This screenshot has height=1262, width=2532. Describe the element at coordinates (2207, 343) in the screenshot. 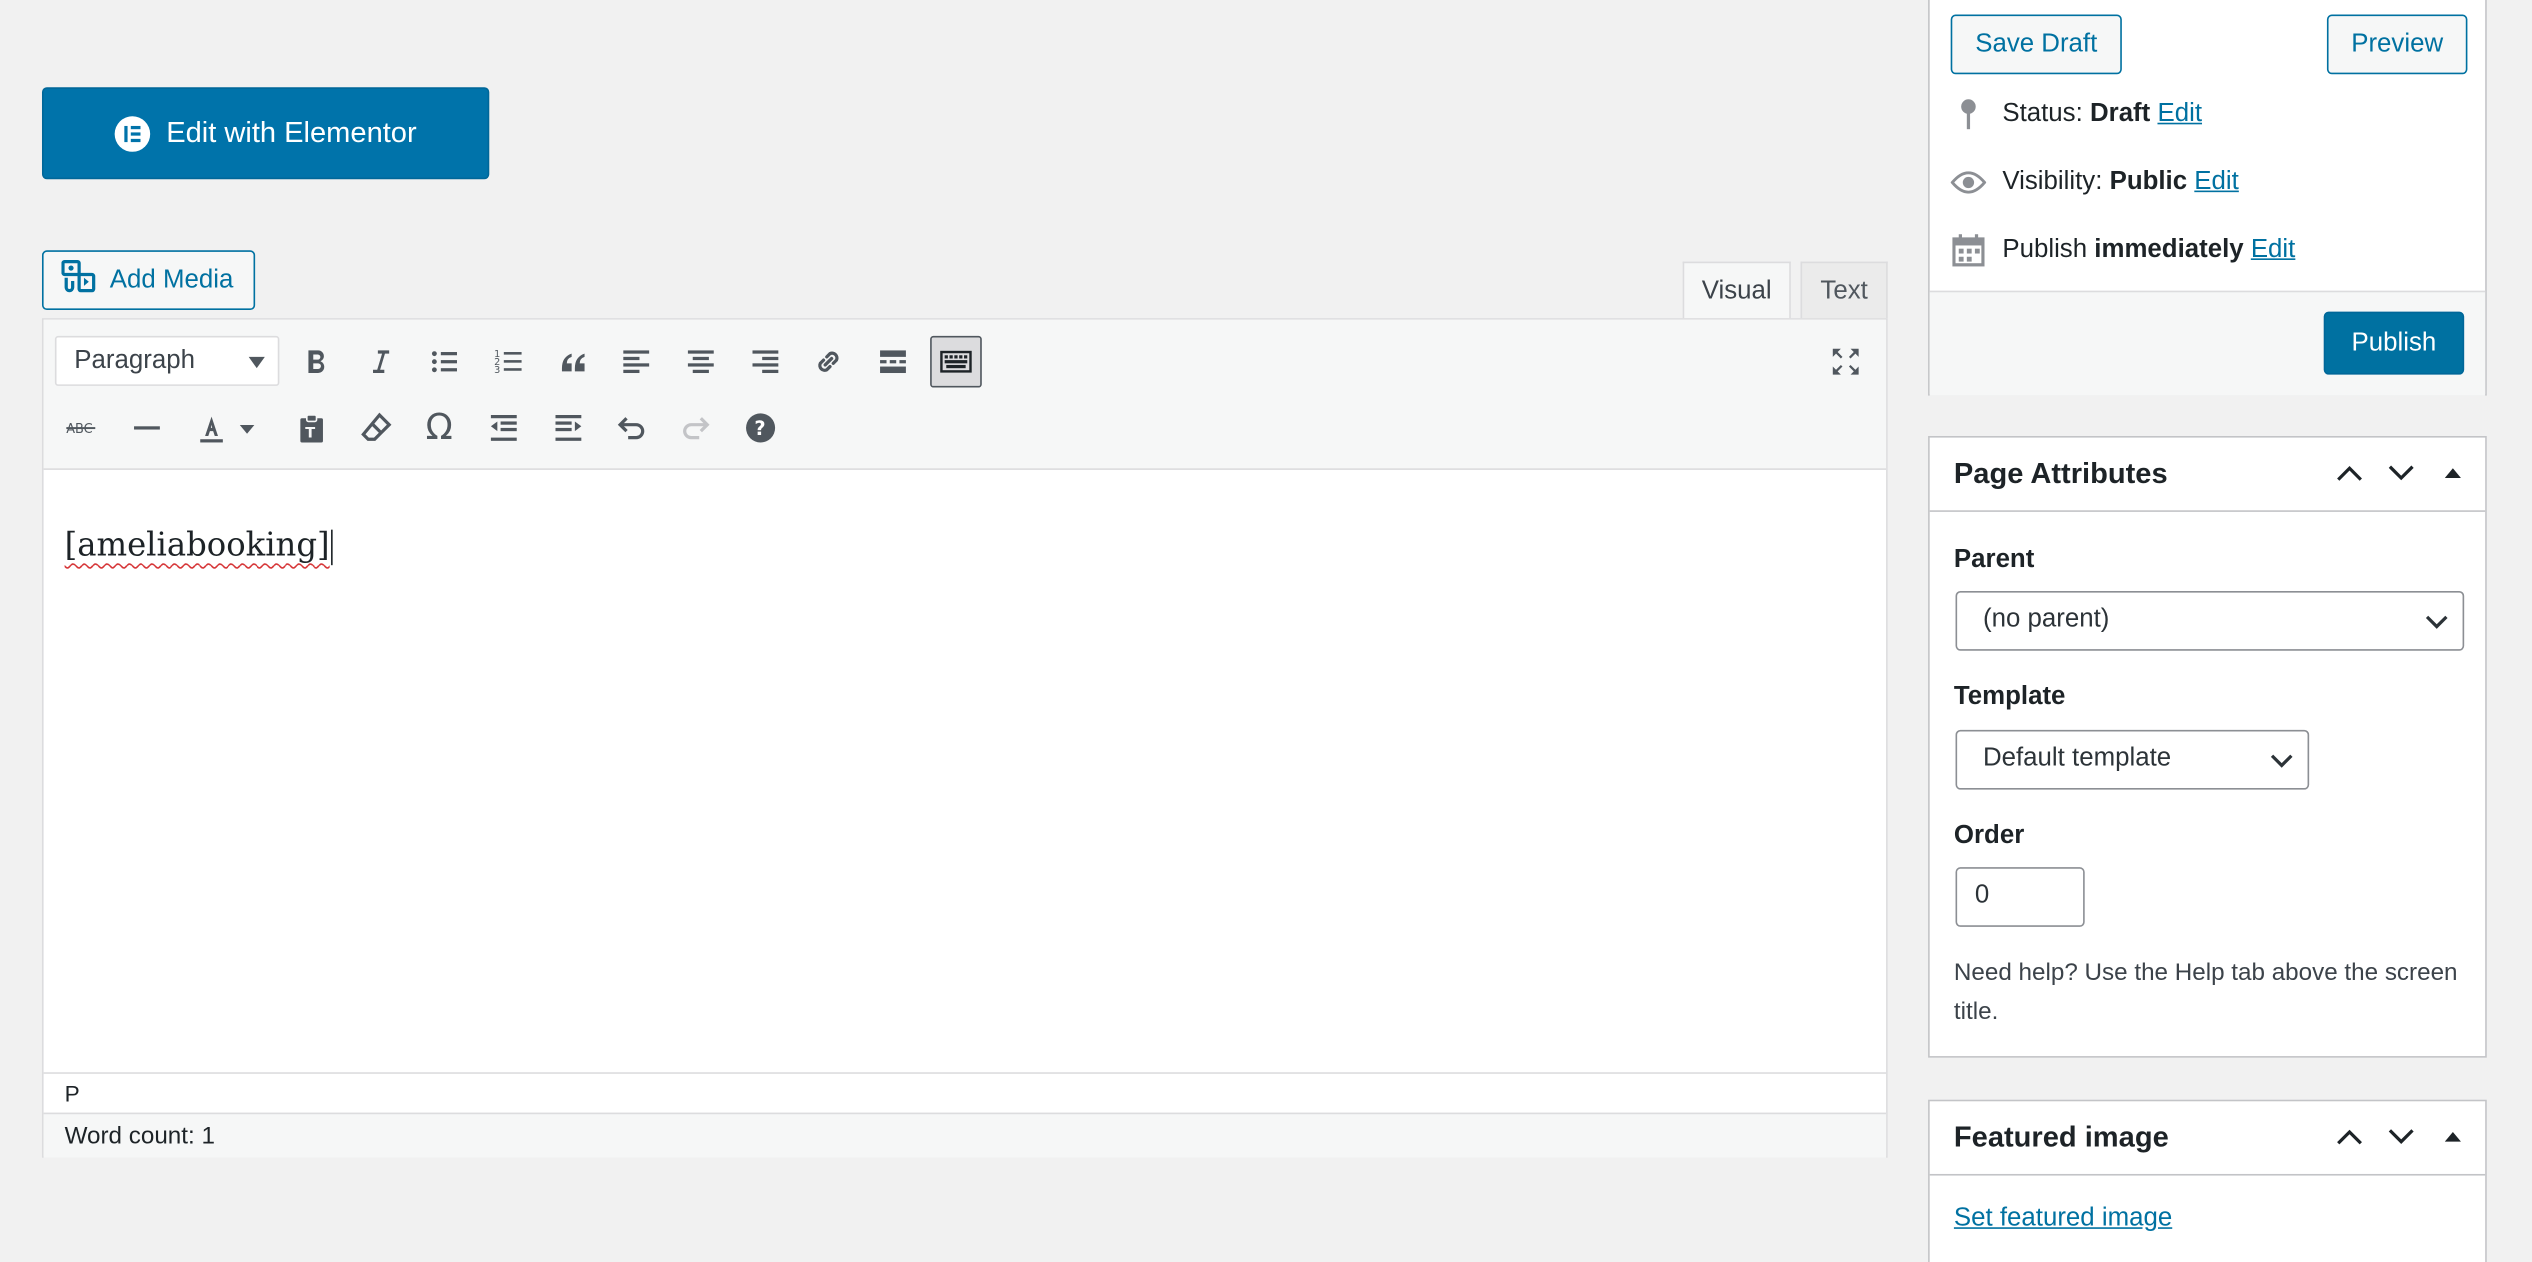

I see `publish-actions: Publish` at that location.